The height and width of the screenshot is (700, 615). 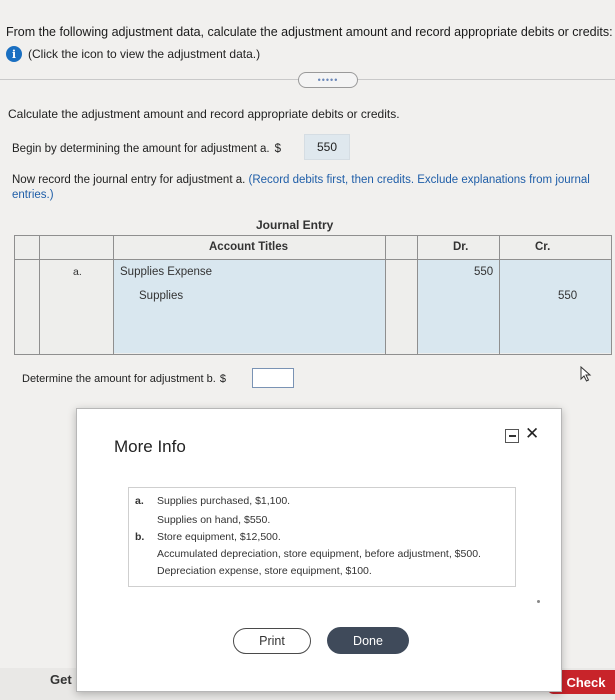 What do you see at coordinates (295, 225) in the screenshot?
I see `journal-entry-title: Journal Entry` at bounding box center [295, 225].